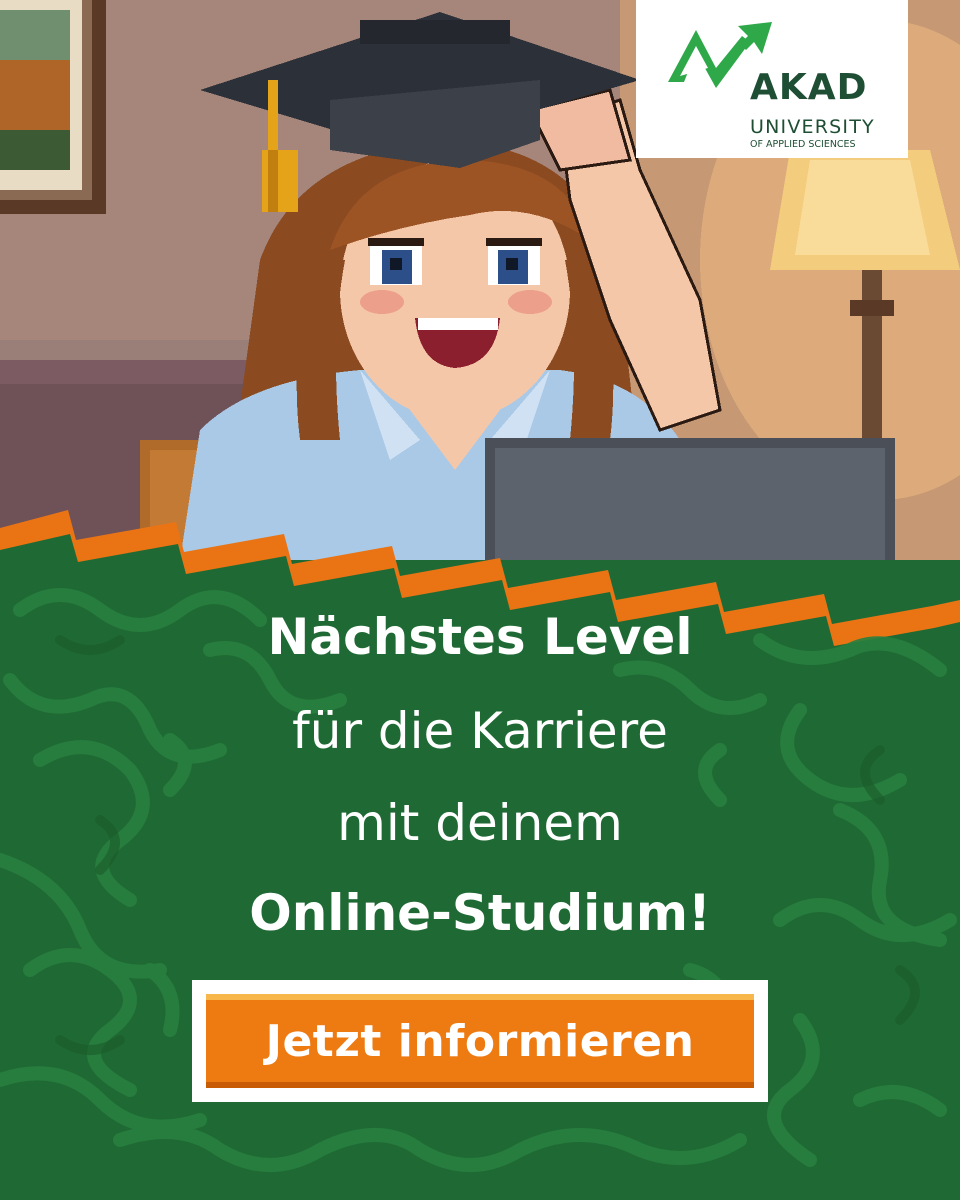 The height and width of the screenshot is (1200, 960). What do you see at coordinates (812, 127) in the screenshot?
I see `logo-university: UNIVERSITY` at bounding box center [812, 127].